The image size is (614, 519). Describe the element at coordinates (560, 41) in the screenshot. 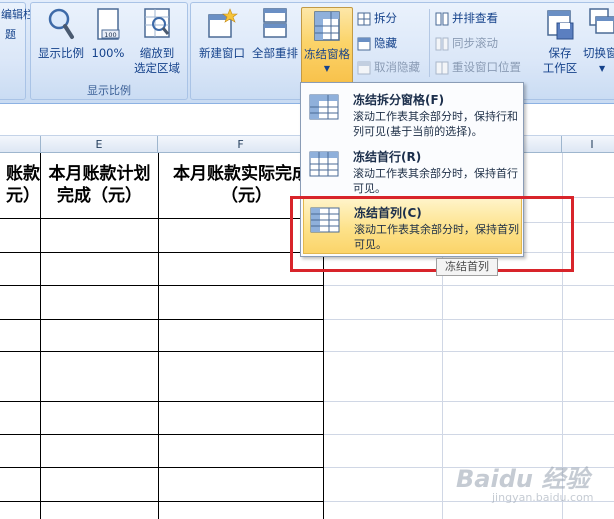

I see `save-workspace-button: 保存 工作区` at that location.